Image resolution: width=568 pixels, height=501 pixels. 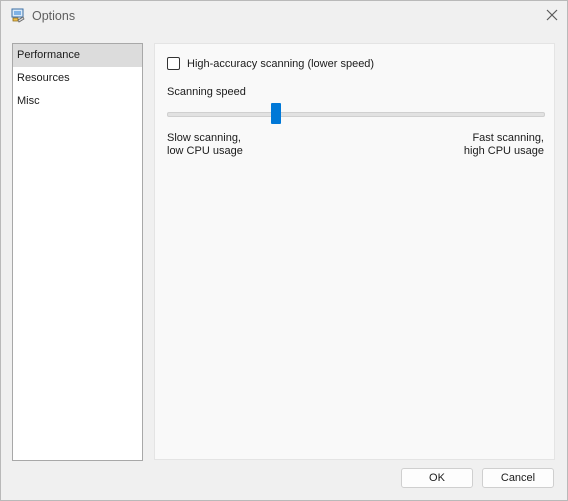 I want to click on close-icon, so click(x=552, y=16).